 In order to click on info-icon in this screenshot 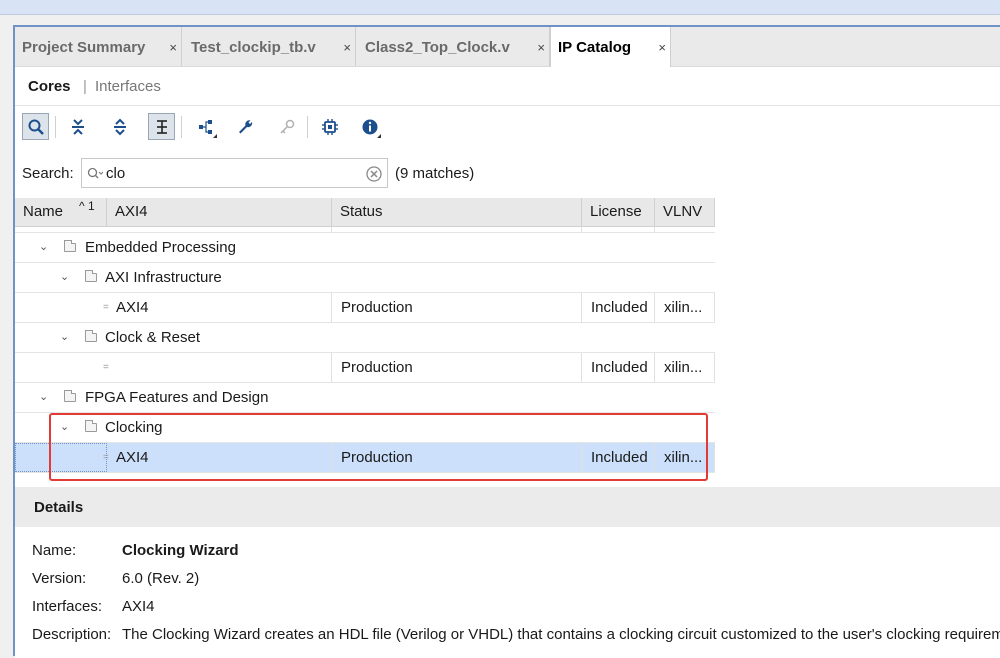, I will do `click(369, 126)`.